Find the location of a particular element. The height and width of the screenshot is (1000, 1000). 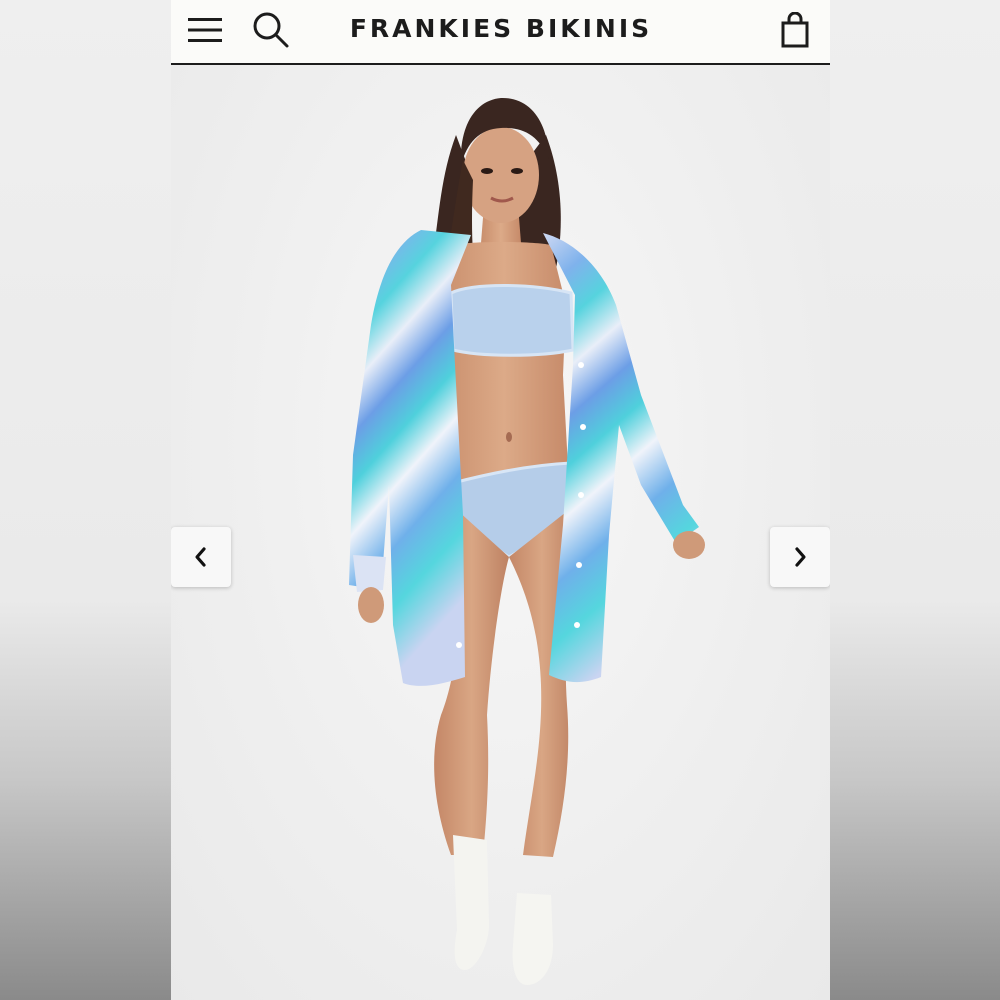

chevron-right-icon is located at coordinates (800, 557).